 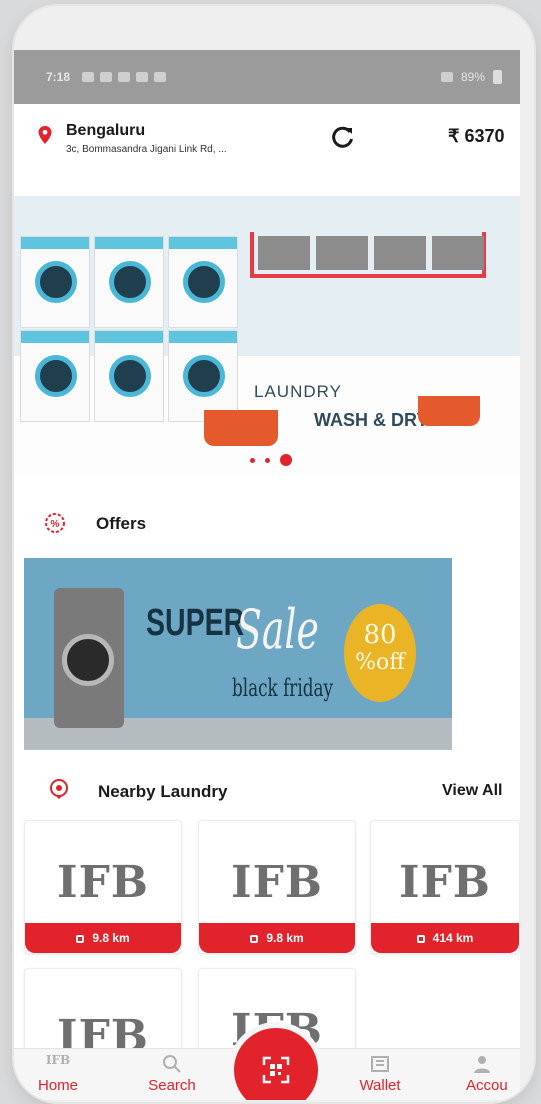 I want to click on banner-title: LAUNDRY, so click(x=298, y=391).